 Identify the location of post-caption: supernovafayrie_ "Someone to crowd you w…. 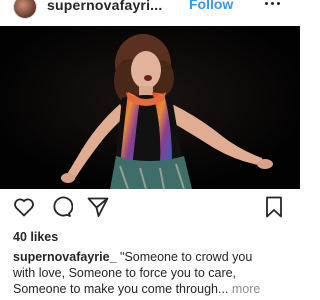
(154, 273).